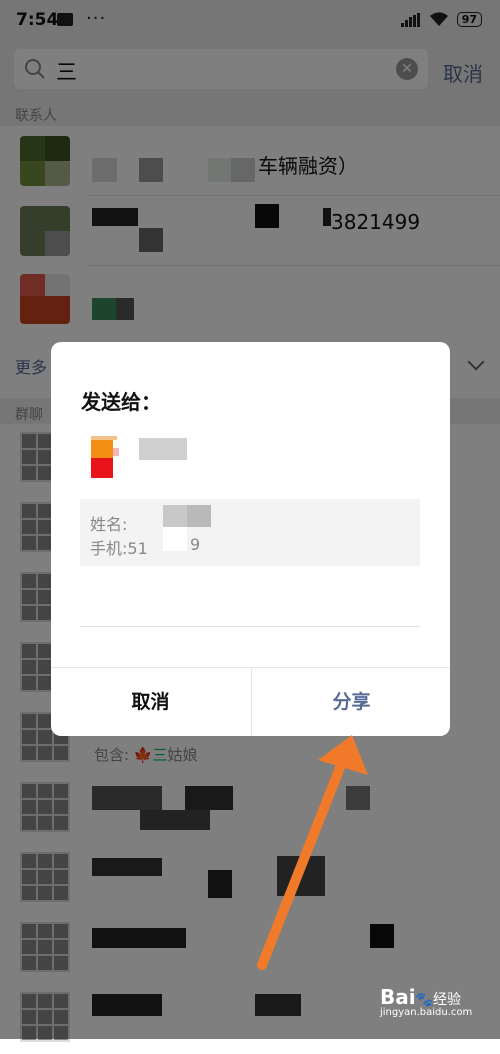 This screenshot has width=500, height=1054. What do you see at coordinates (447, 1000) in the screenshot?
I see `watermark-brand2: 经验` at bounding box center [447, 1000].